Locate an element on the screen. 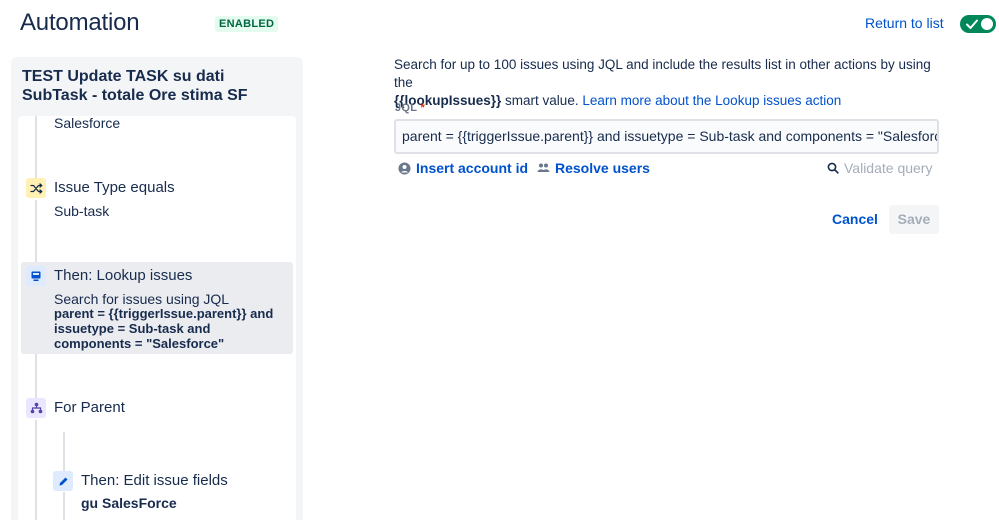 This screenshot has width=999, height=520. monitor-icon is located at coordinates (36, 276).